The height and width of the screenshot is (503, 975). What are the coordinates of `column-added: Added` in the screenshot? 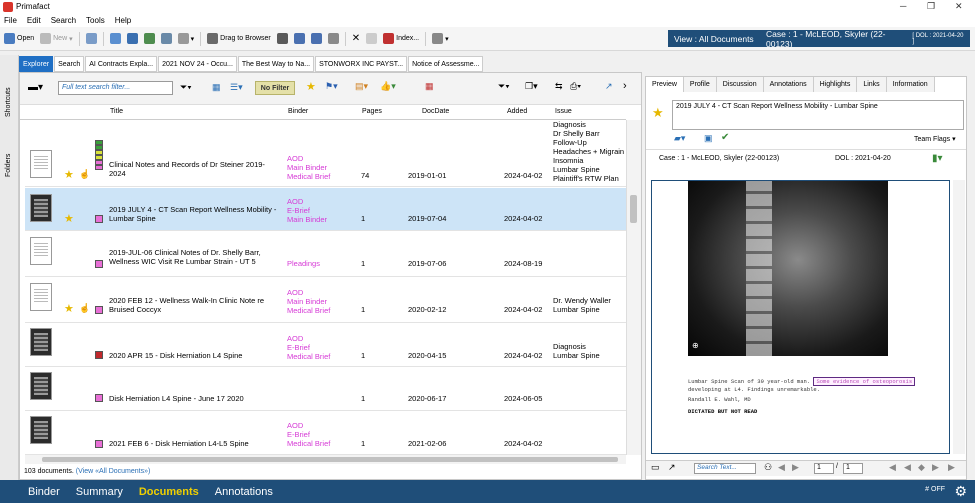 It's located at (517, 111).